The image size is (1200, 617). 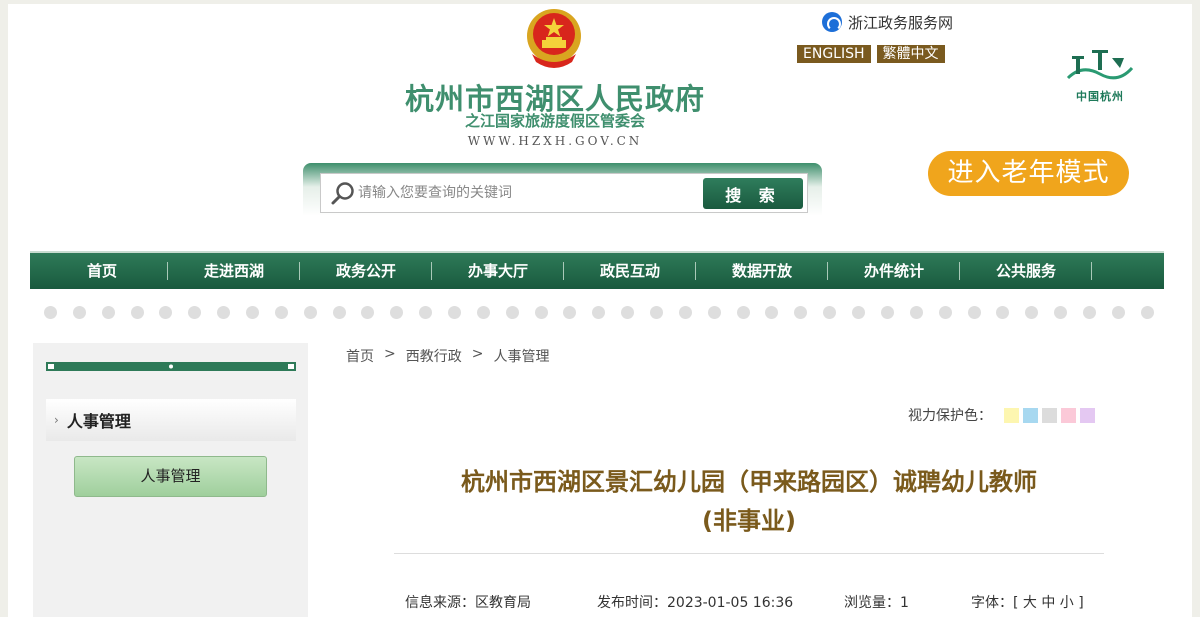 I want to click on search-button: 搜 索, so click(x=753, y=193).